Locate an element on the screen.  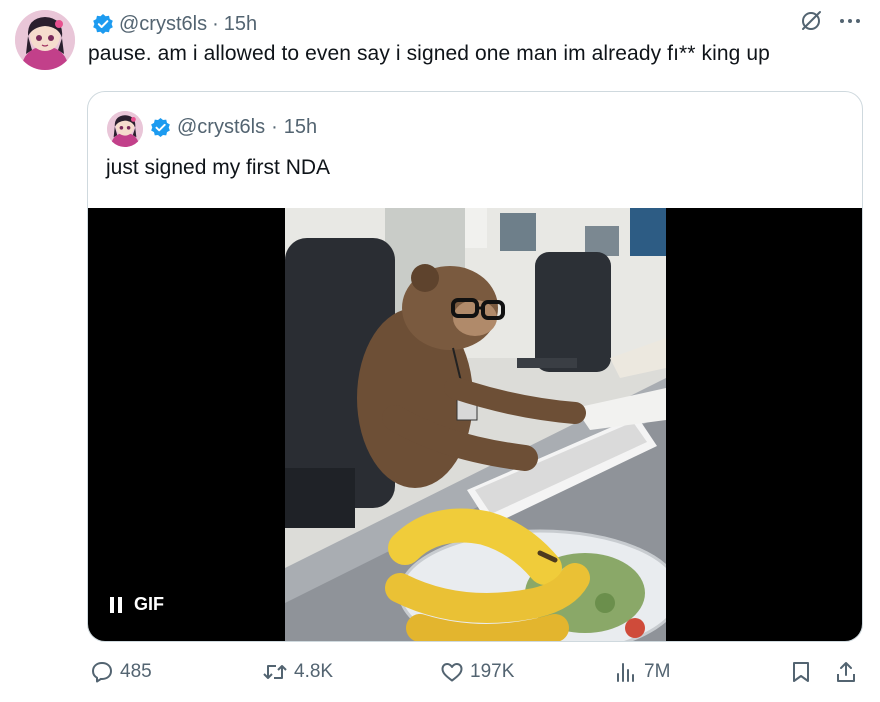
views-icon is located at coordinates (626, 672).